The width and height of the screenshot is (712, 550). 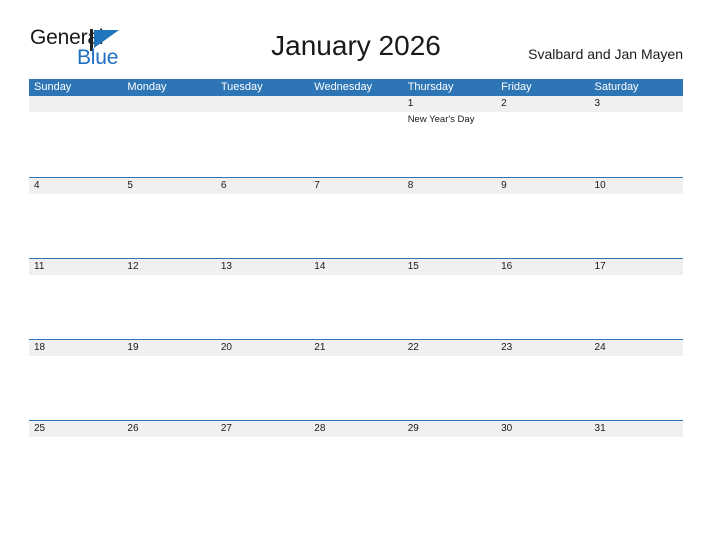 I want to click on day-number: 1, so click(x=410, y=103).